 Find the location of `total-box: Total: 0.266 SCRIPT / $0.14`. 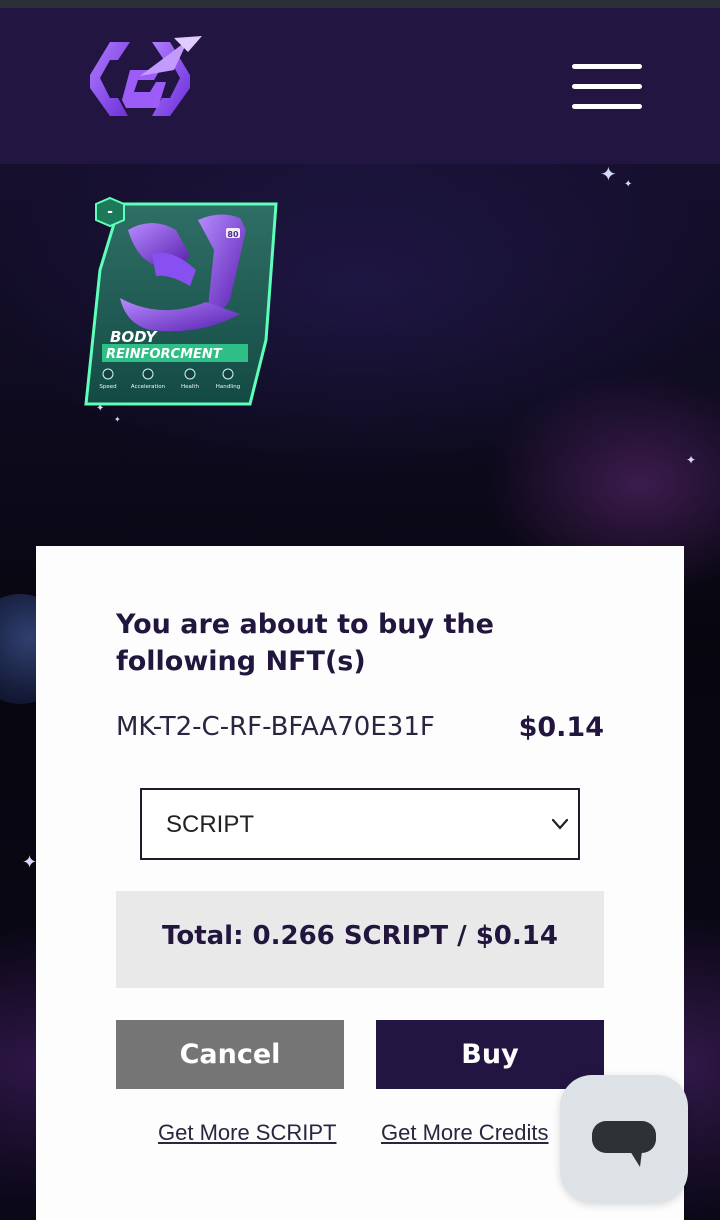

total-box: Total: 0.266 SCRIPT / $0.14 is located at coordinates (360, 939).